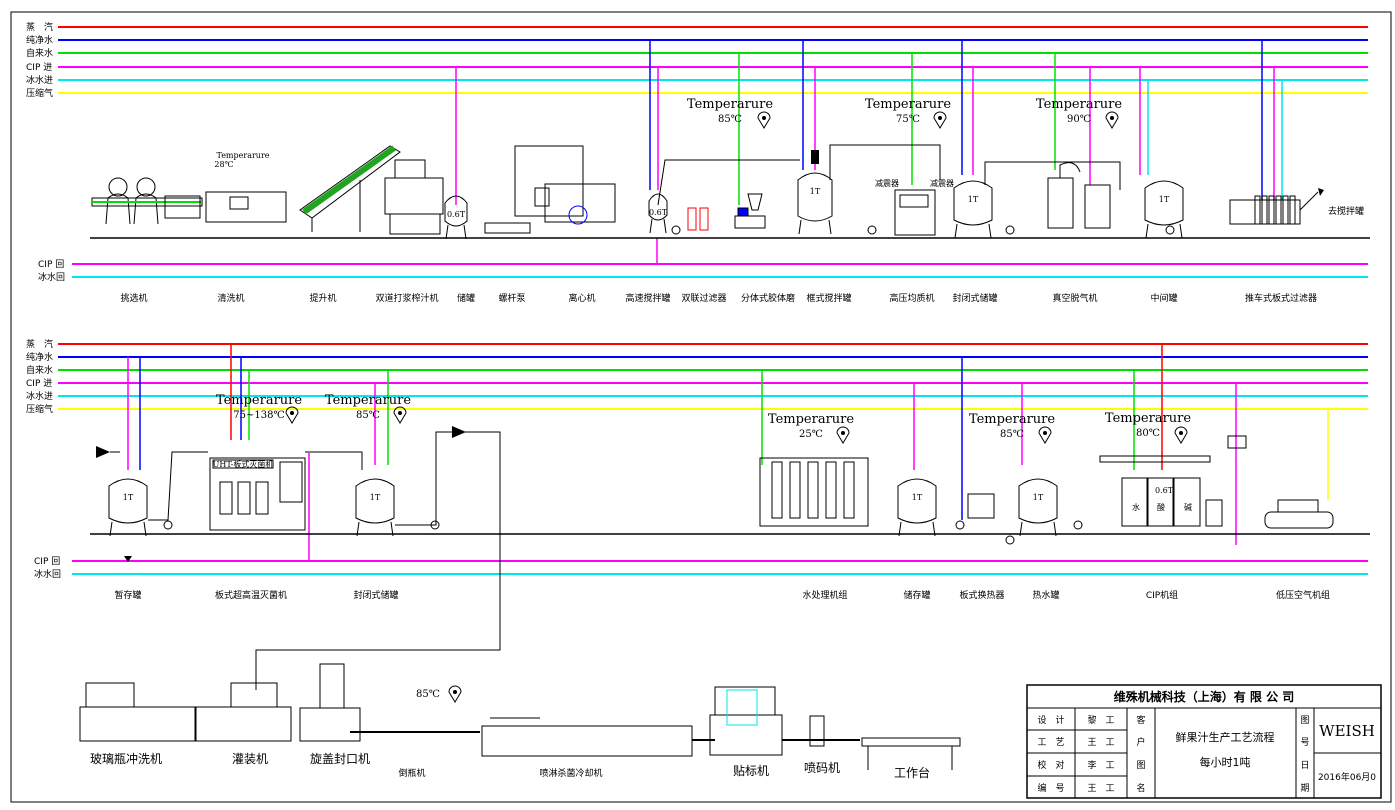 The height and width of the screenshot is (810, 1395). I want to click on temp-row2-sealed-value: 85℃, so click(368, 415).